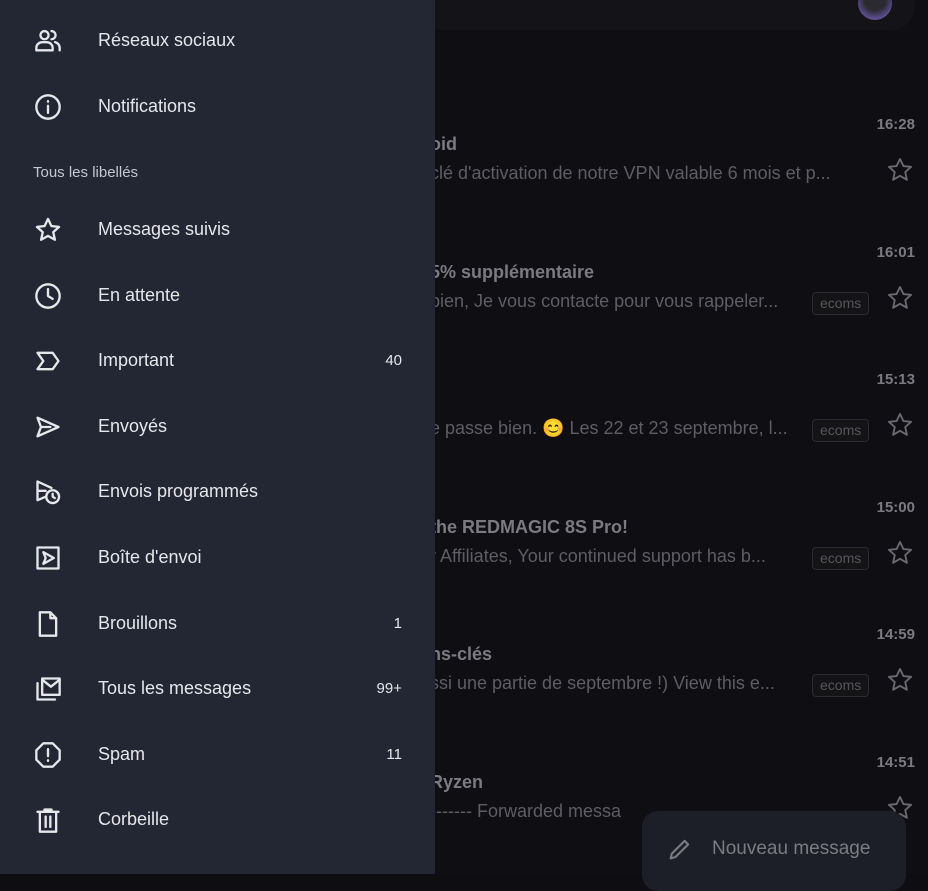 Image resolution: width=928 pixels, height=891 pixels. I want to click on drawer-item-envoyes: Envoyés, so click(217, 427).